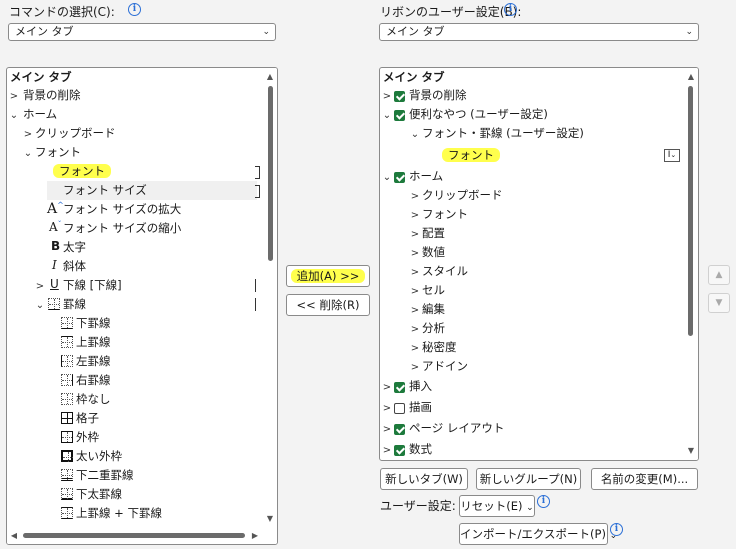  What do you see at coordinates (93, 323) in the screenshot?
I see `tree-item: 下罫線` at bounding box center [93, 323].